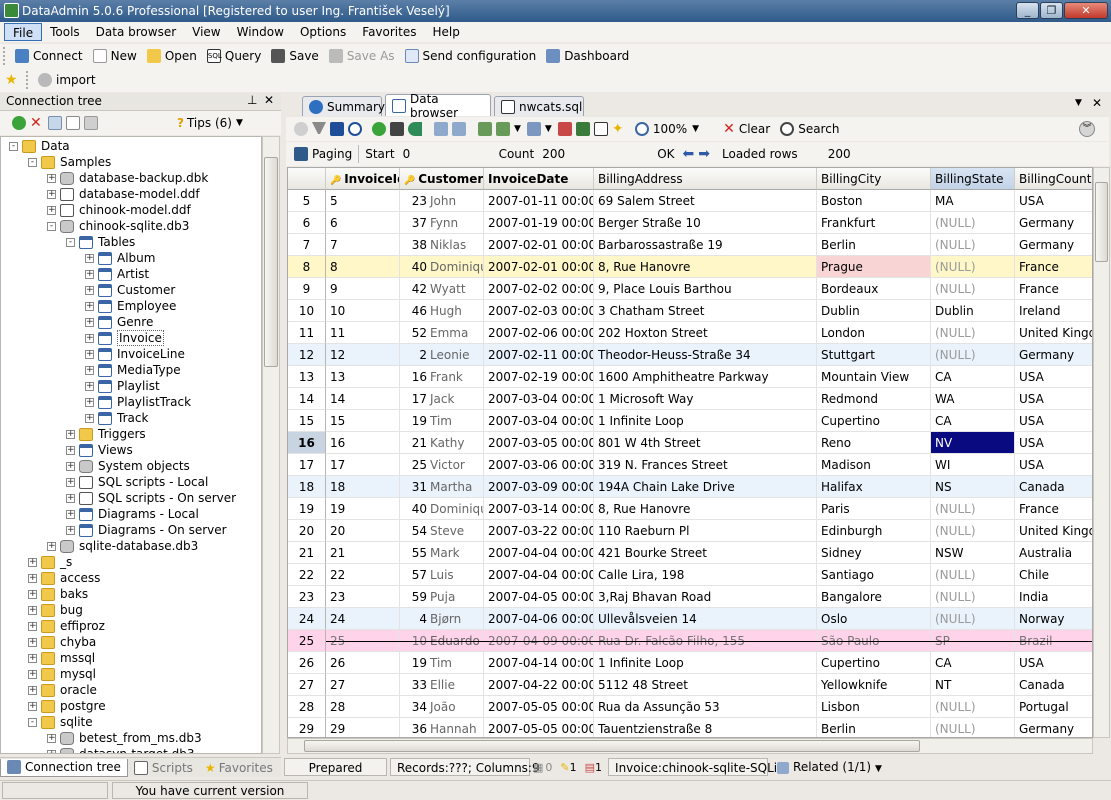  Describe the element at coordinates (874, 311) in the screenshot. I see `cell-billing-city: Dublin` at that location.